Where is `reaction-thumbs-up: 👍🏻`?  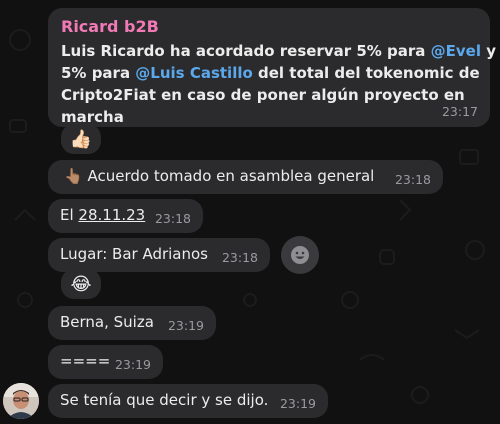 reaction-thumbs-up: 👍🏻 is located at coordinates (81, 139).